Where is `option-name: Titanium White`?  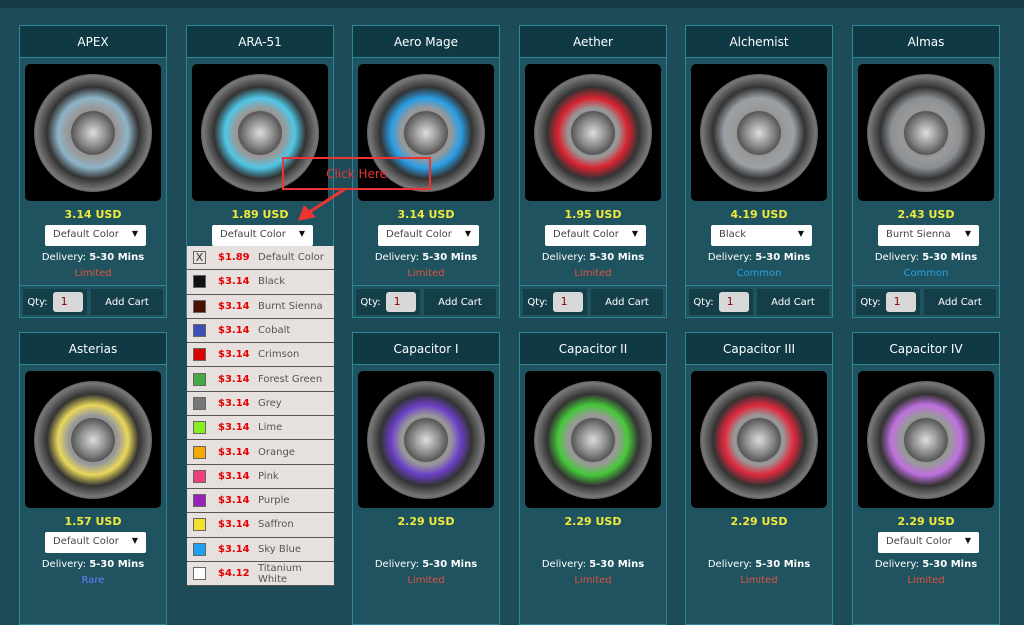
option-name: Titanium White is located at coordinates (279, 573).